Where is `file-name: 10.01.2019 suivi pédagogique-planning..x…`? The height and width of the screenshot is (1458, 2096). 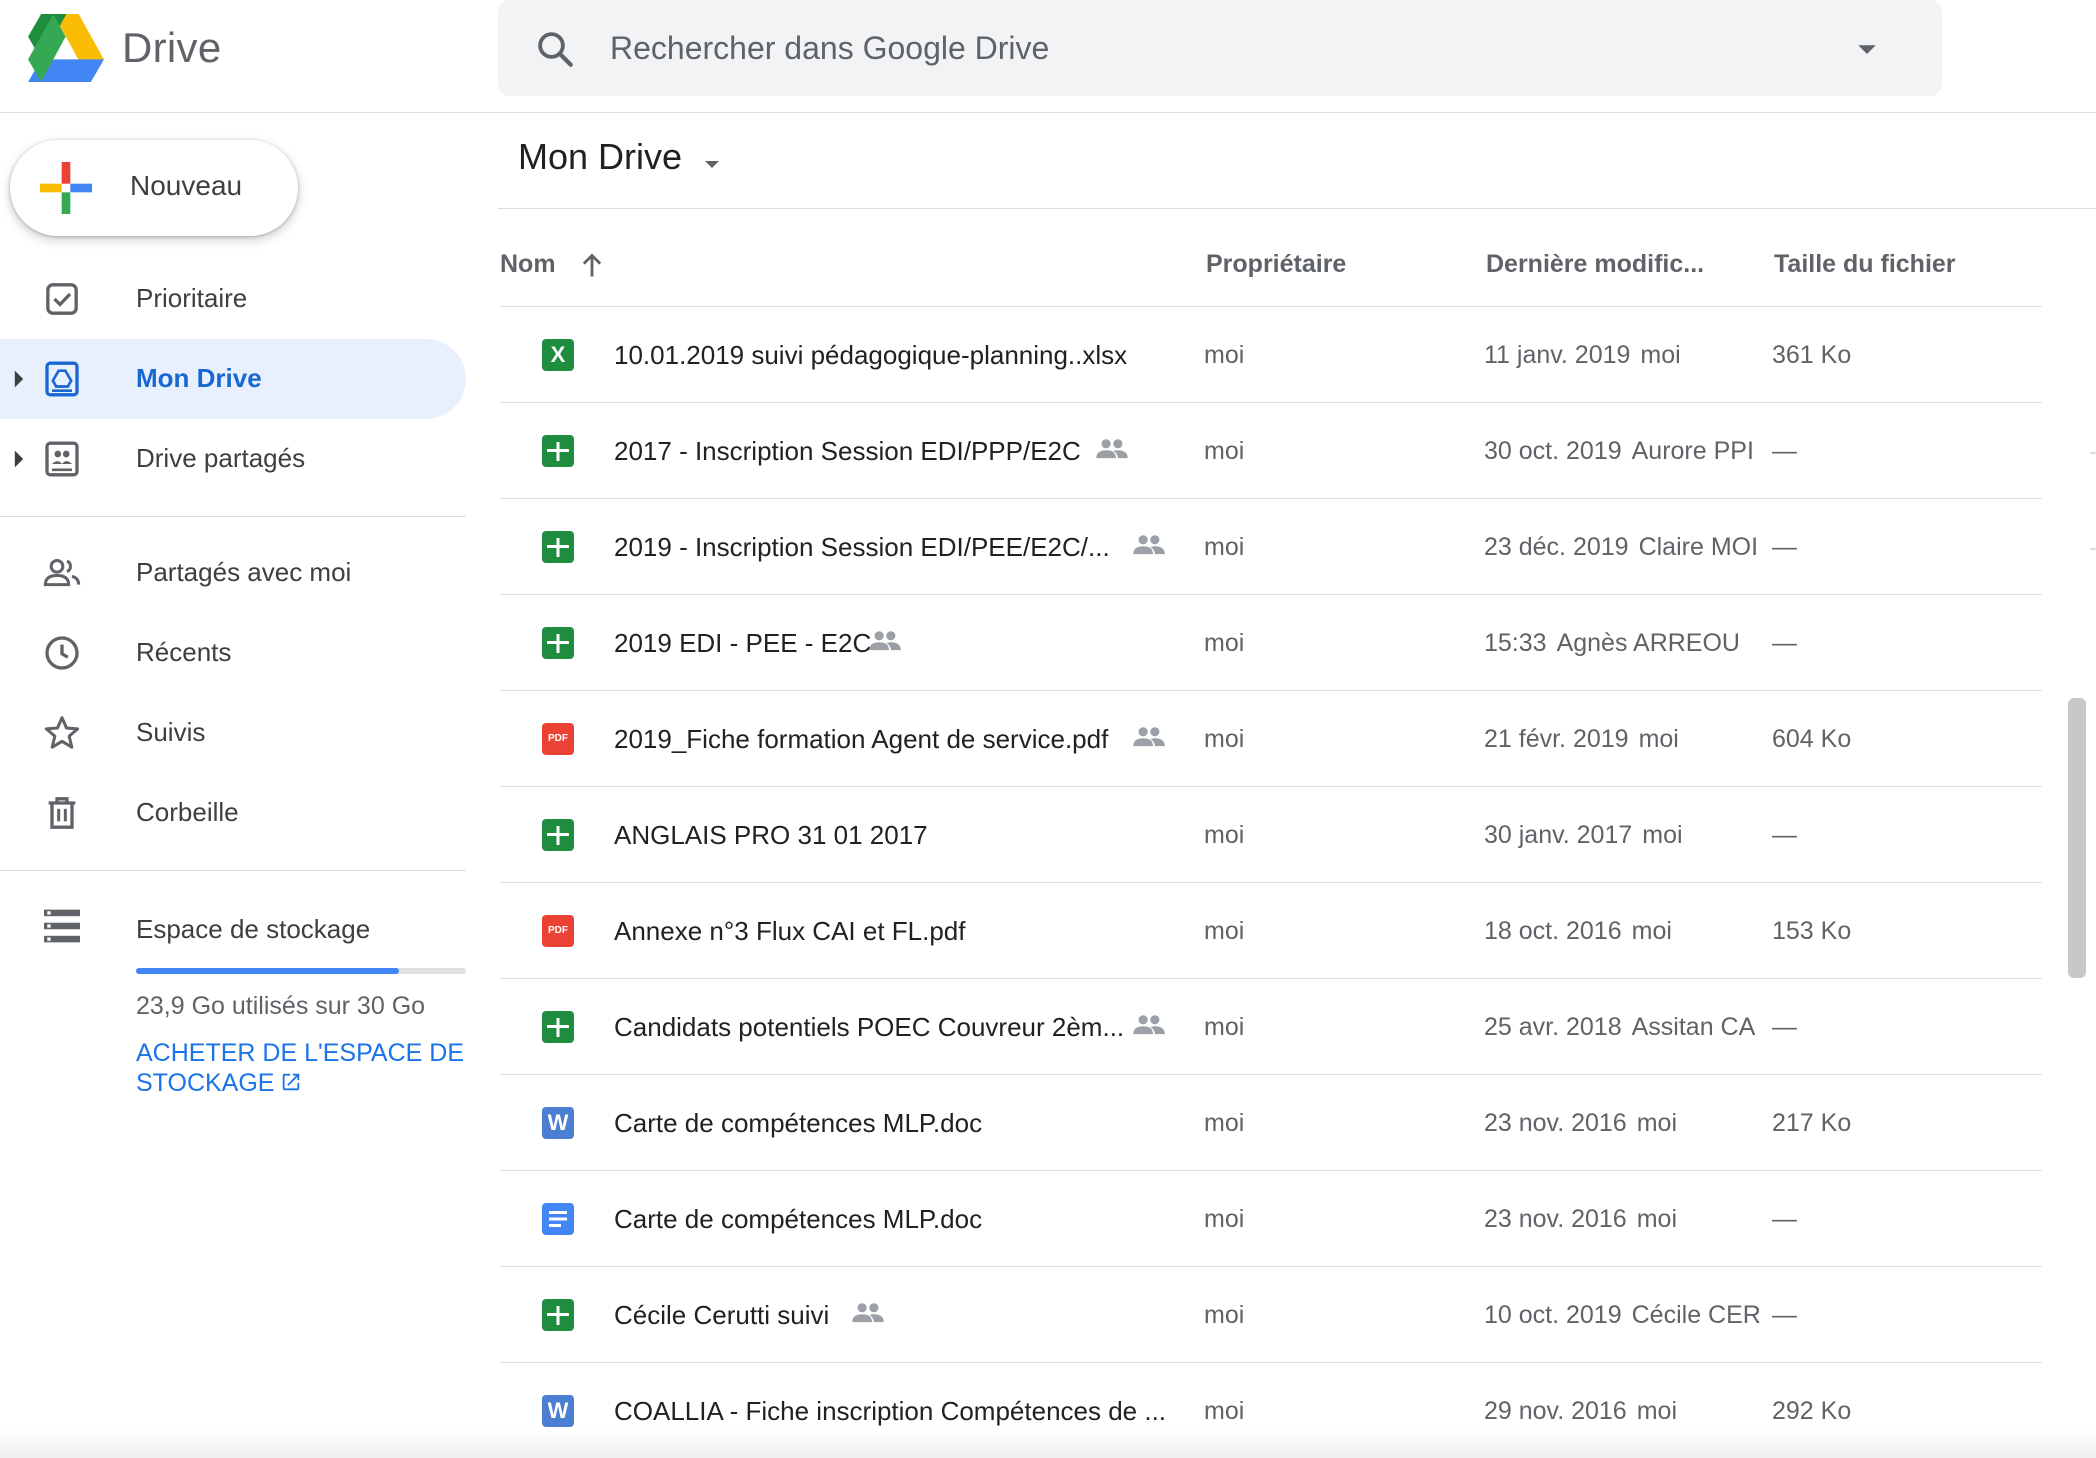 file-name: 10.01.2019 suivi pédagogique-planning..x… is located at coordinates (870, 355).